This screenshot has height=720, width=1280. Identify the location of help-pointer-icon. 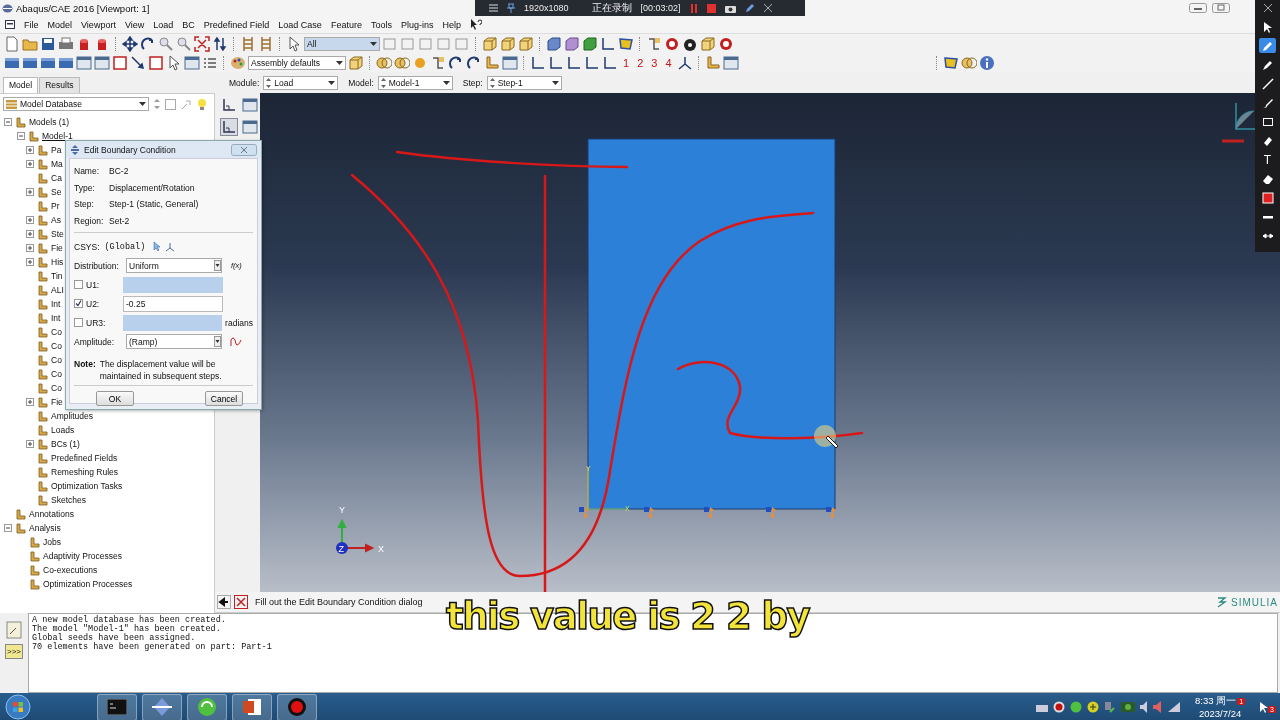
(475, 24).